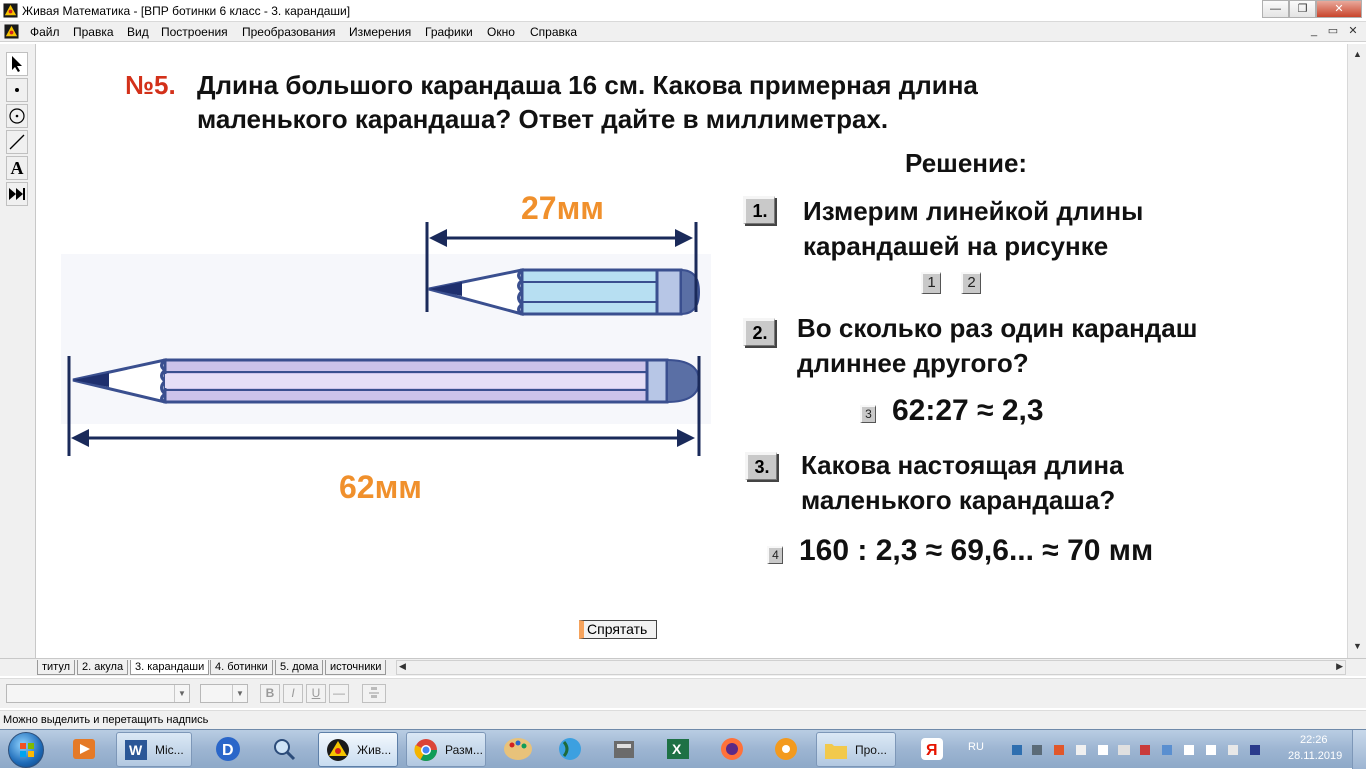 This screenshot has height=774, width=1366. I want to click on scroll-right-icon: ▶, so click(1339, 666).